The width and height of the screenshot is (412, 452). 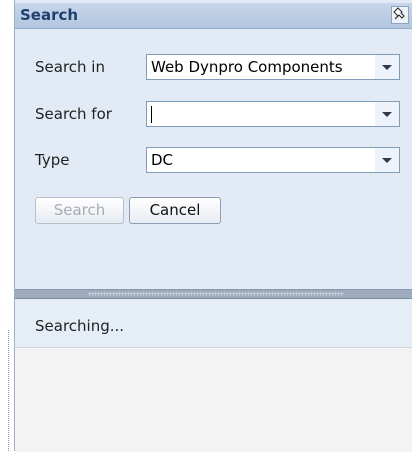 I want to click on text-caret, so click(x=151, y=114).